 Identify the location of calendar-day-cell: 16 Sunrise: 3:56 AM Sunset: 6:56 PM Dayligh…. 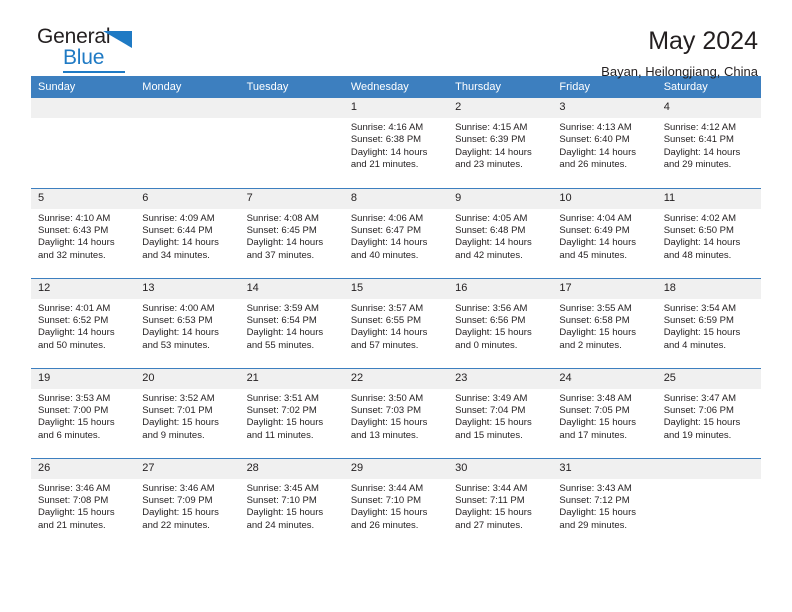
(500, 322).